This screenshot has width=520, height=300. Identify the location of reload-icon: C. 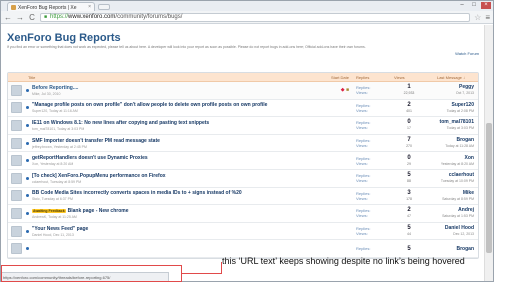
(32, 17).